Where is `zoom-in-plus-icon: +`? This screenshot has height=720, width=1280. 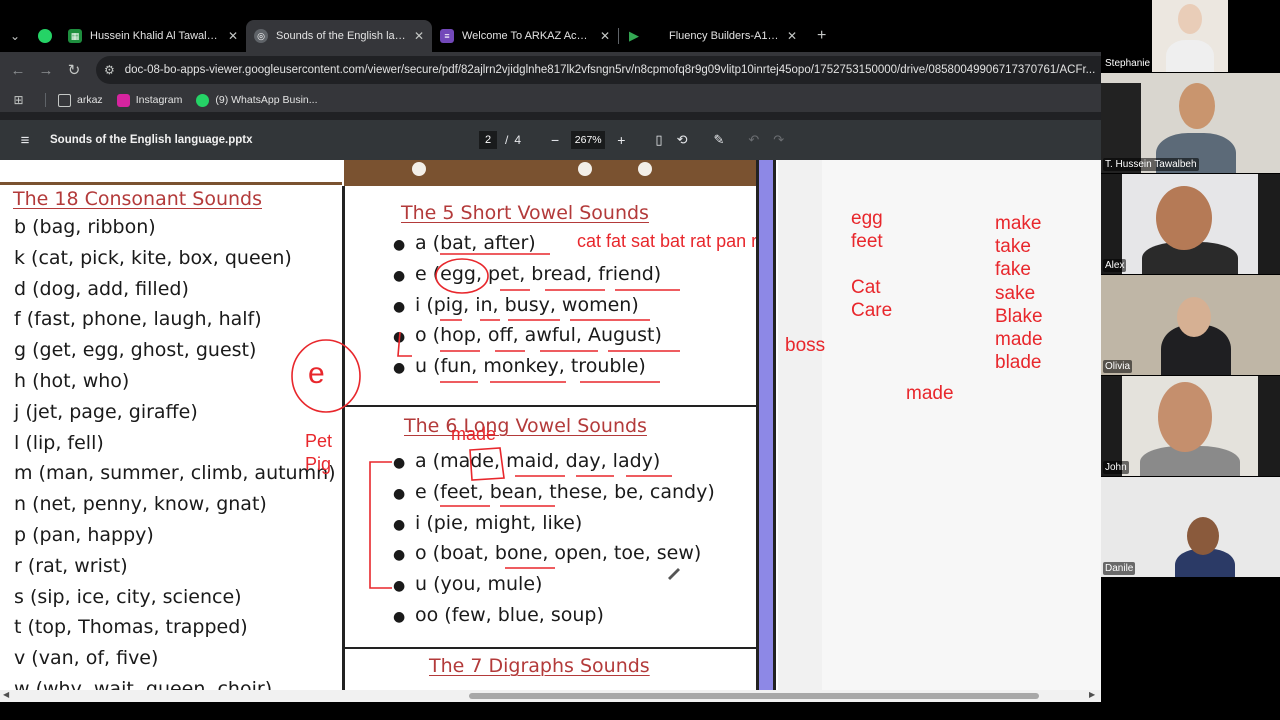 zoom-in-plus-icon: + is located at coordinates (621, 140).